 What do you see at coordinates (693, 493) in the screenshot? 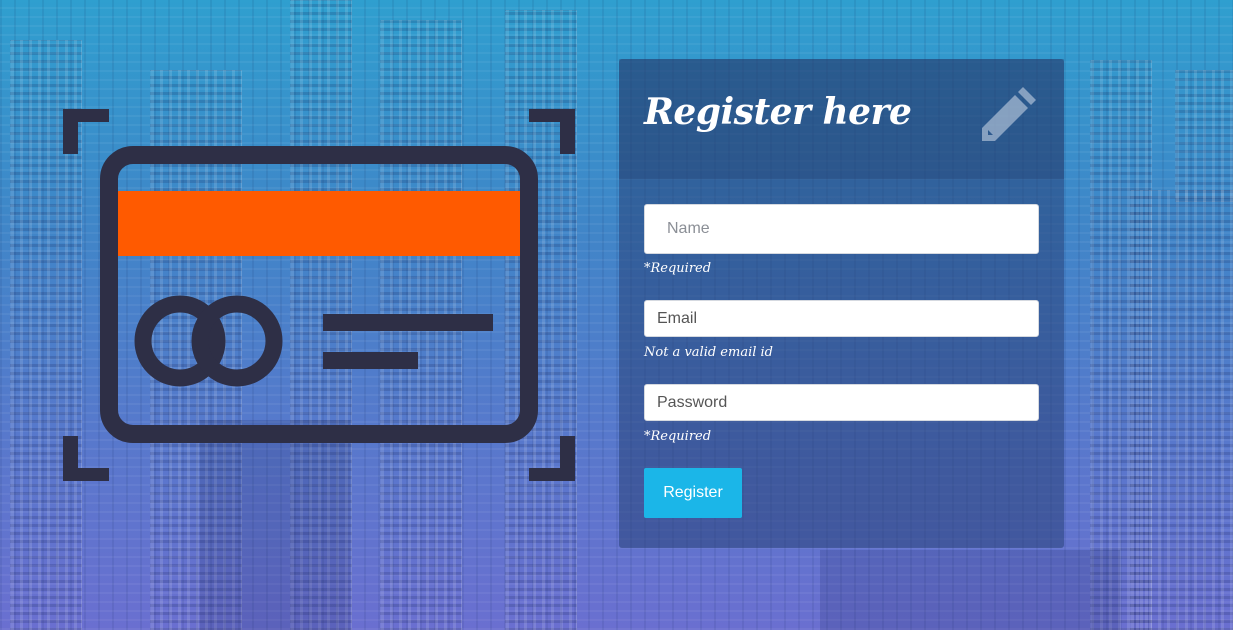
I see `register-button: Register` at bounding box center [693, 493].